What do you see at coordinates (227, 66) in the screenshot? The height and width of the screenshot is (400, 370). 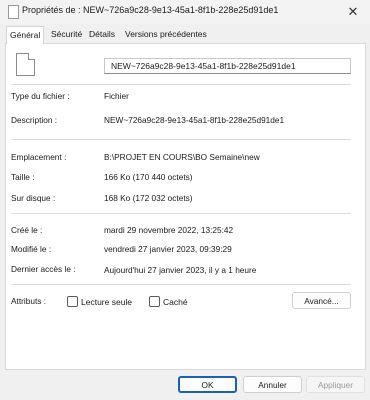 I see `file-name-input` at bounding box center [227, 66].